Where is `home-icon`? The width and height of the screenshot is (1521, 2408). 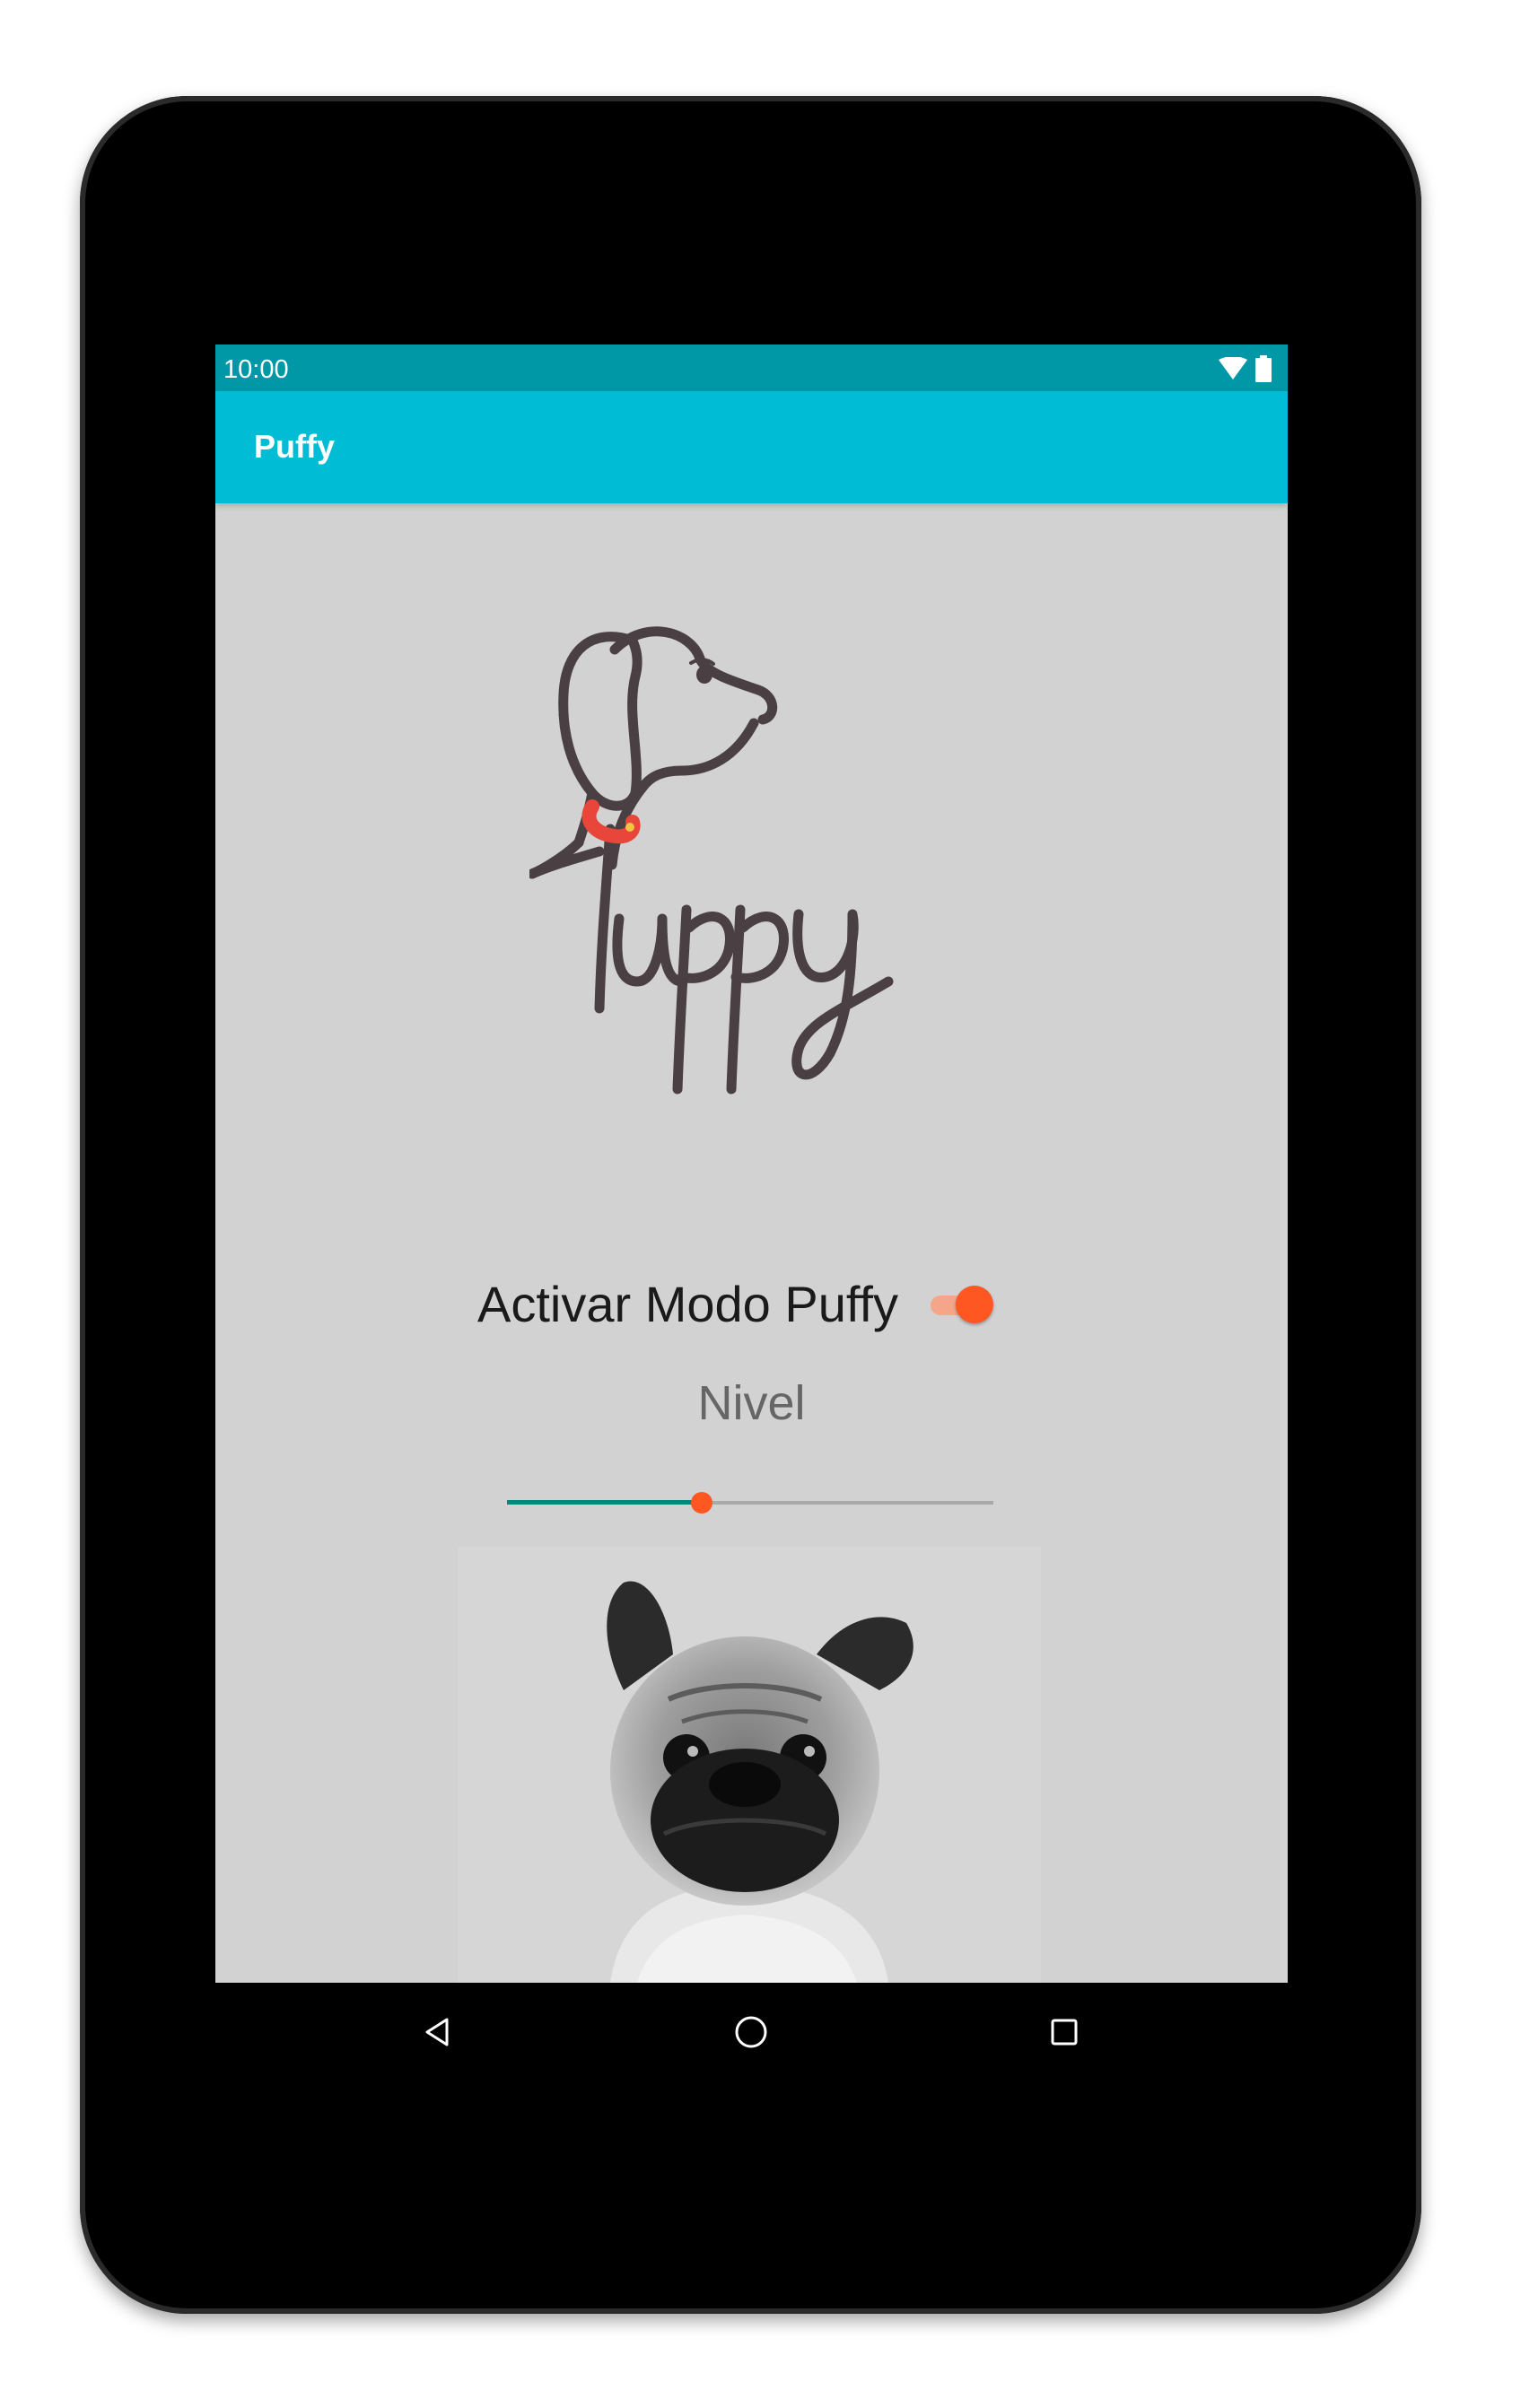 home-icon is located at coordinates (751, 2032).